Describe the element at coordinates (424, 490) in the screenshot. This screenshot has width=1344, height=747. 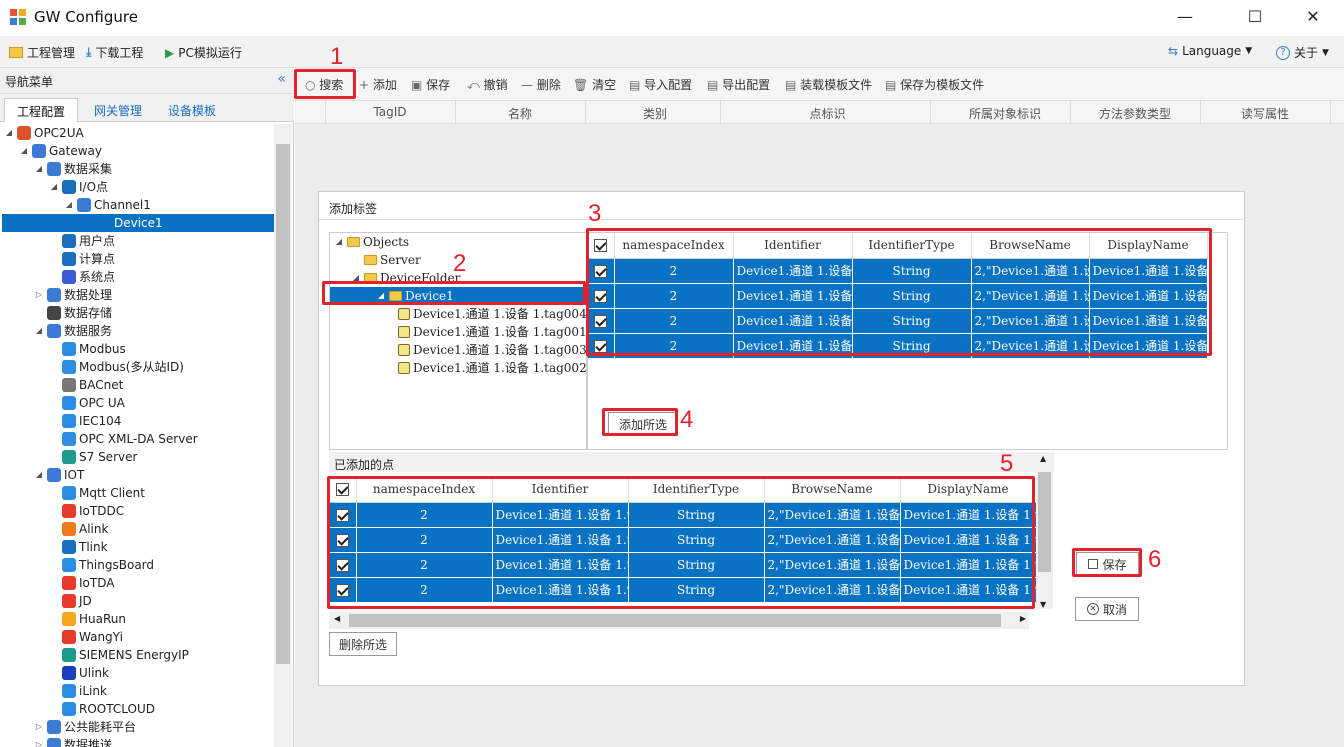
I see `column-header: namespaceIndex` at that location.